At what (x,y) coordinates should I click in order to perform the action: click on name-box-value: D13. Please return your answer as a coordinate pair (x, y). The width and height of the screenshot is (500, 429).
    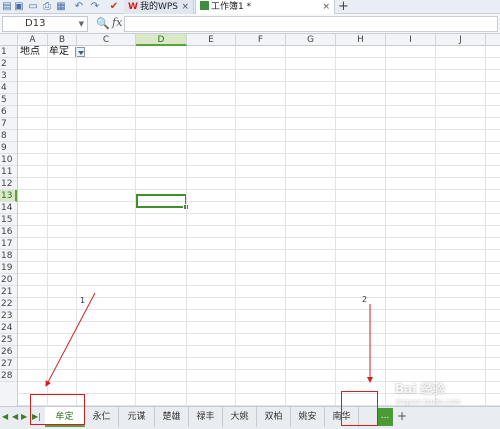
    Looking at the image, I should click on (35, 23).